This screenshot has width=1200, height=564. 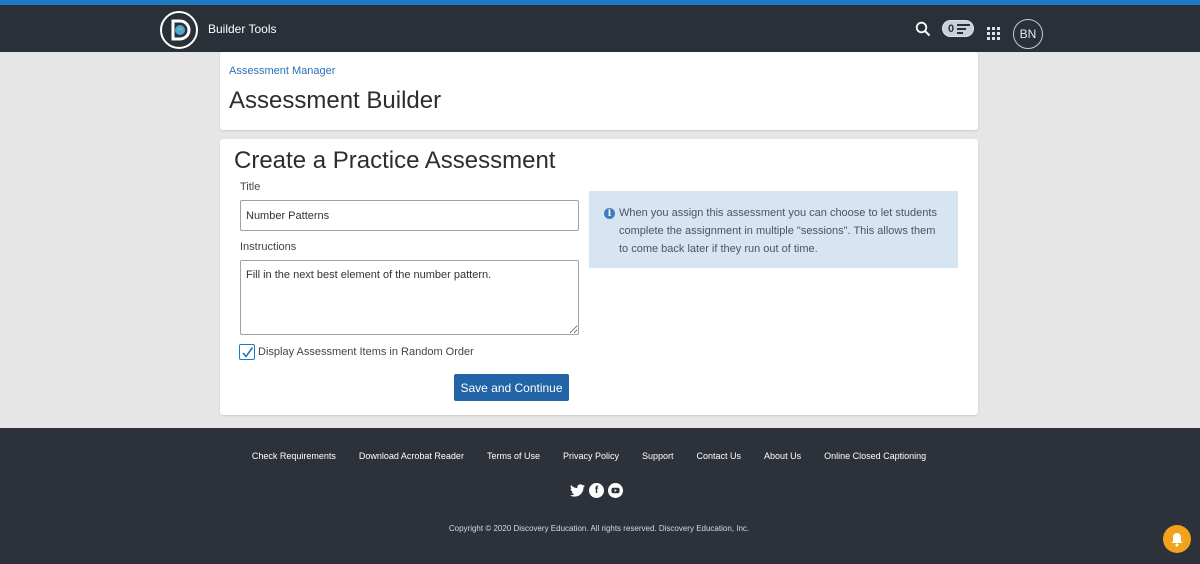 I want to click on random-order-checkbox, so click(x=247, y=352).